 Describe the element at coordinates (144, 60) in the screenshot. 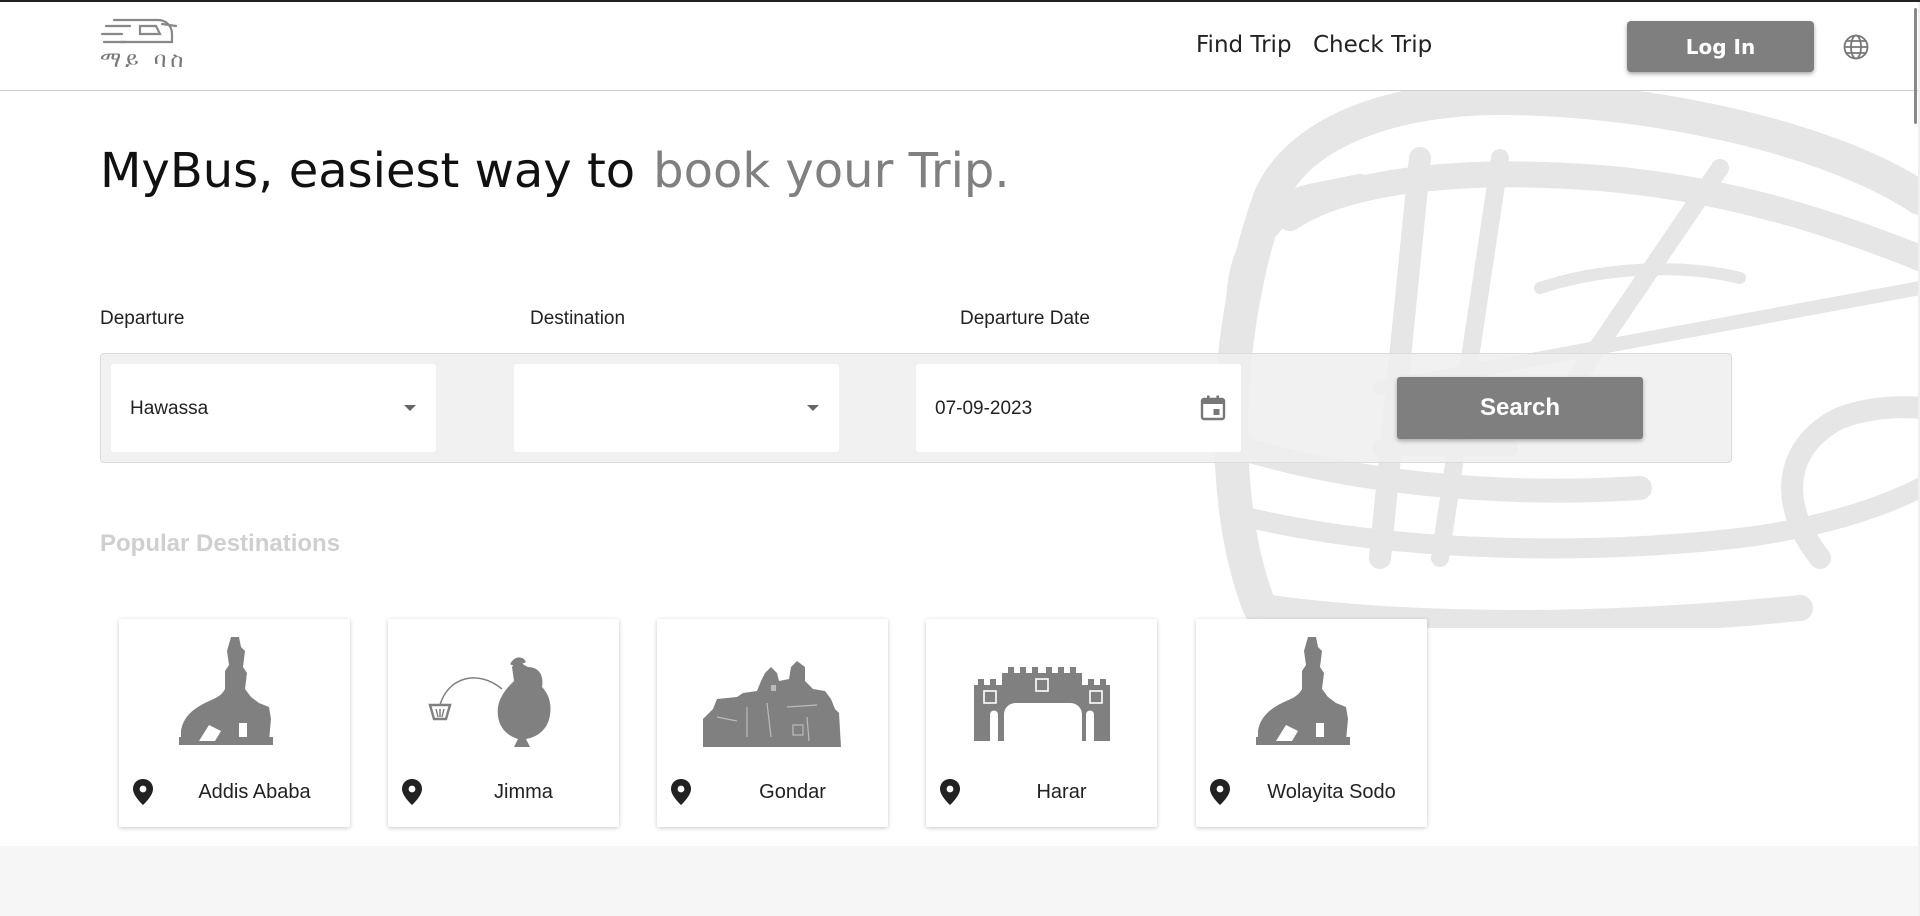

I see `logo-wordmark: ማይ ባስ` at that location.